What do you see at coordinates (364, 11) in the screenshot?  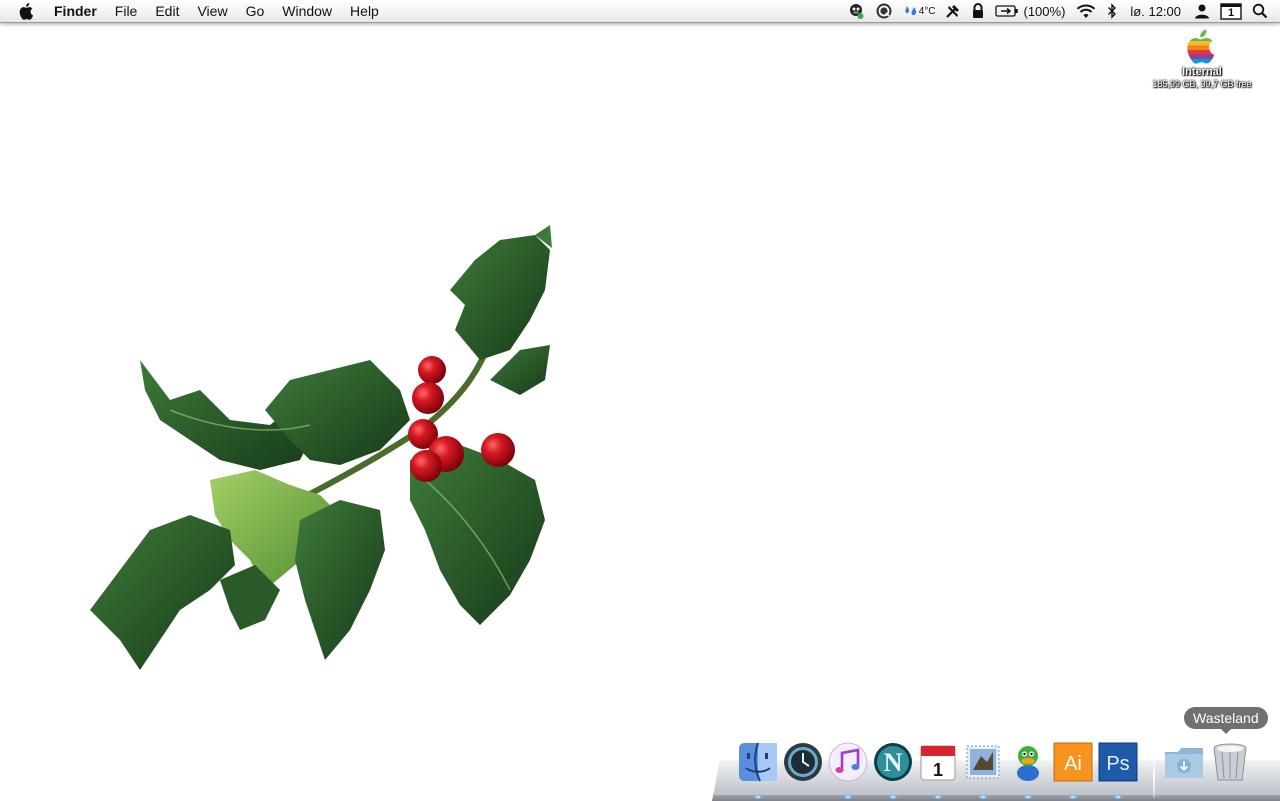 I see `menu-help: Help` at bounding box center [364, 11].